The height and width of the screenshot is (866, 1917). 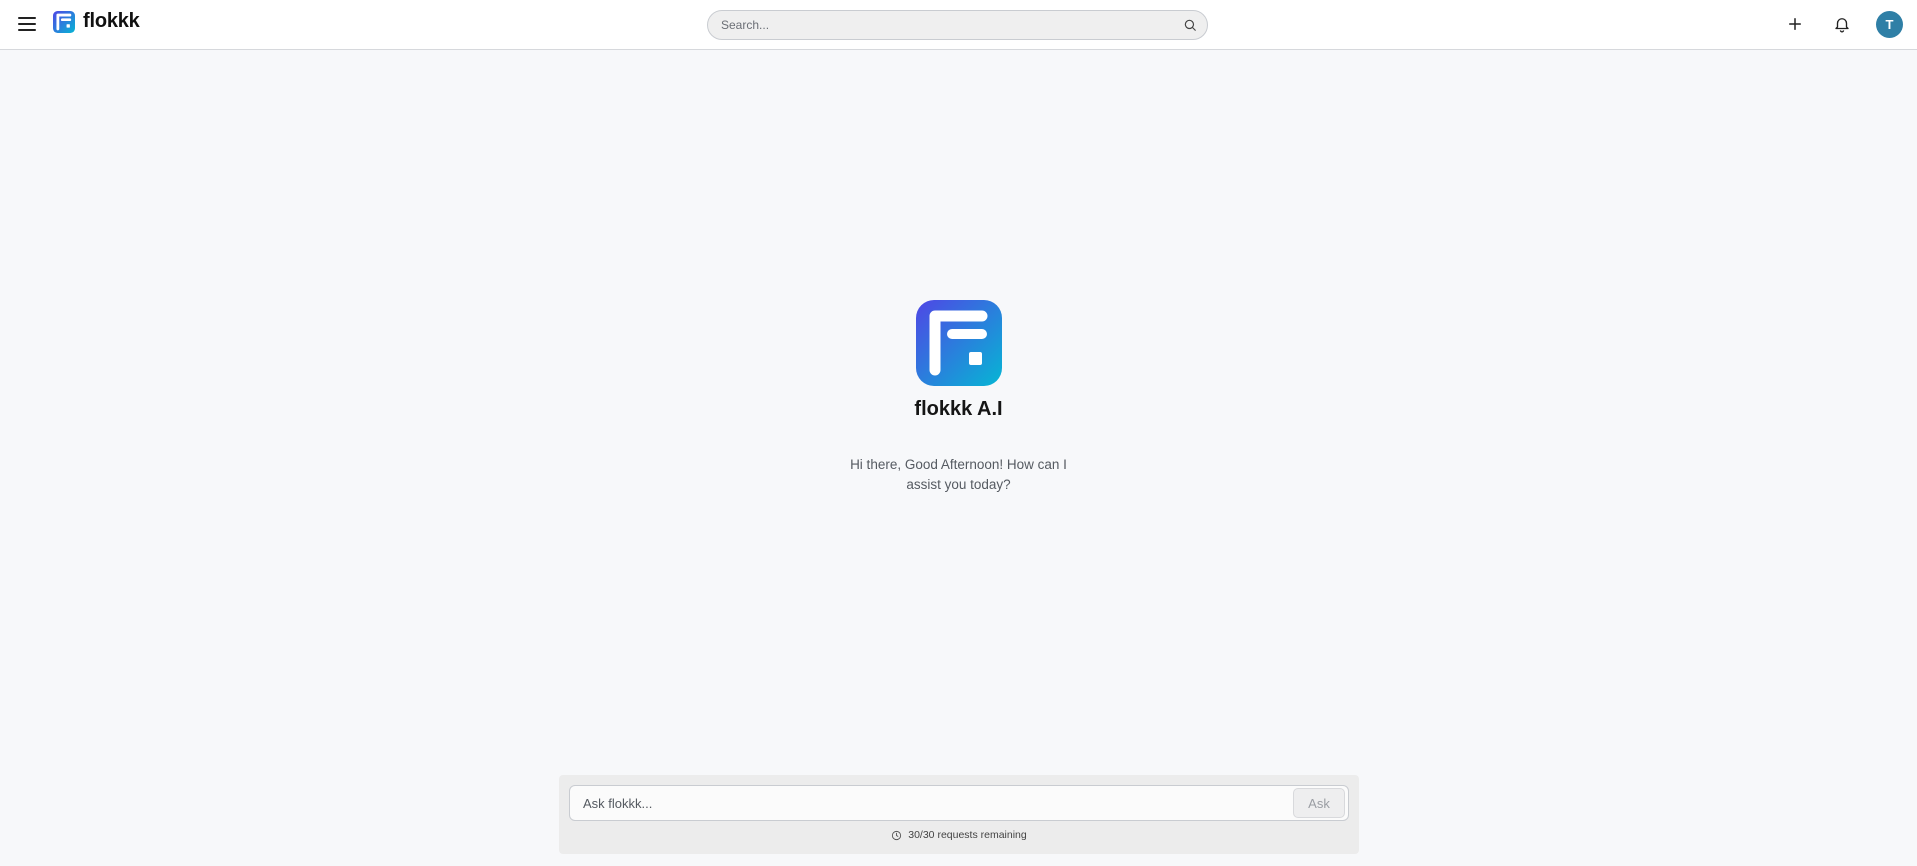 I want to click on ask-input, so click(x=938, y=803).